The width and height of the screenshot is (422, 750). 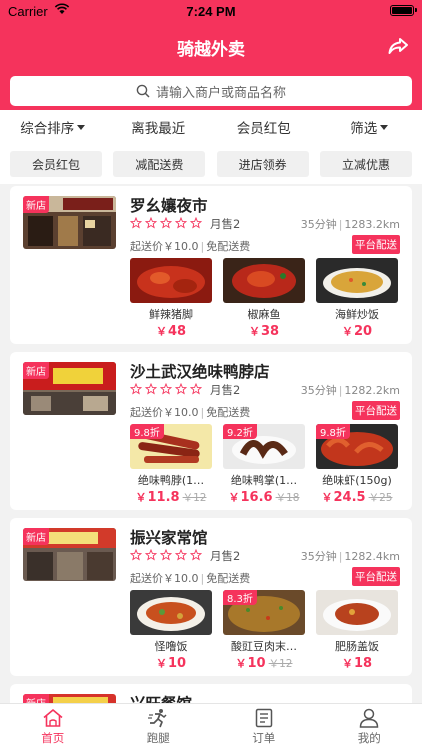 I want to click on tab-errand: 跑腿, so click(x=159, y=727).